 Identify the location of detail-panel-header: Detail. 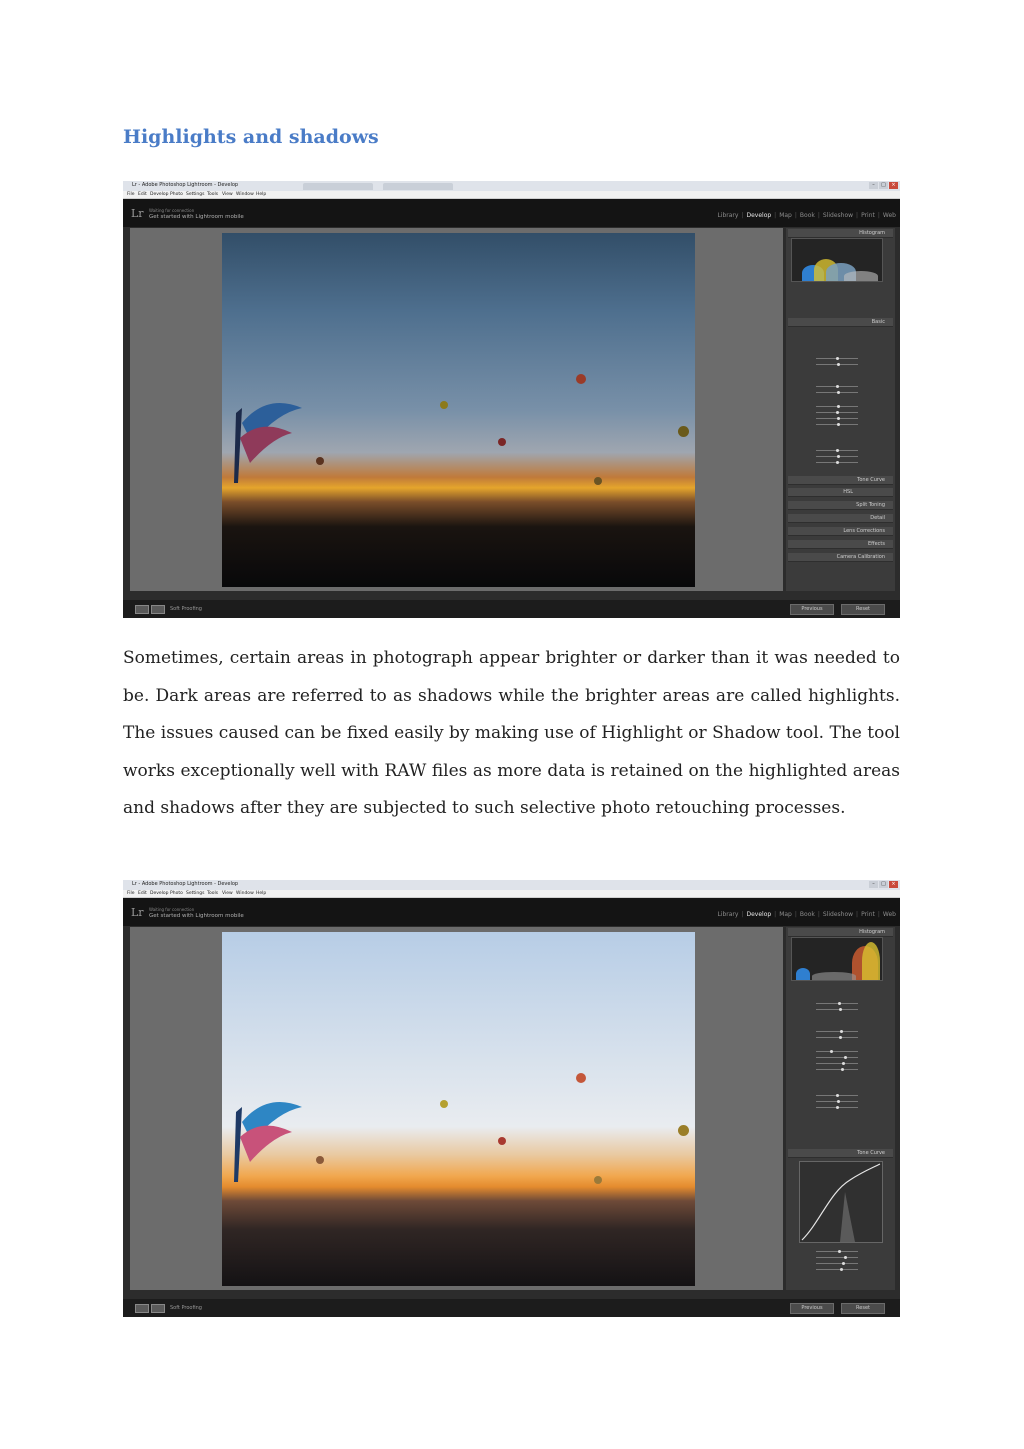
(840, 518).